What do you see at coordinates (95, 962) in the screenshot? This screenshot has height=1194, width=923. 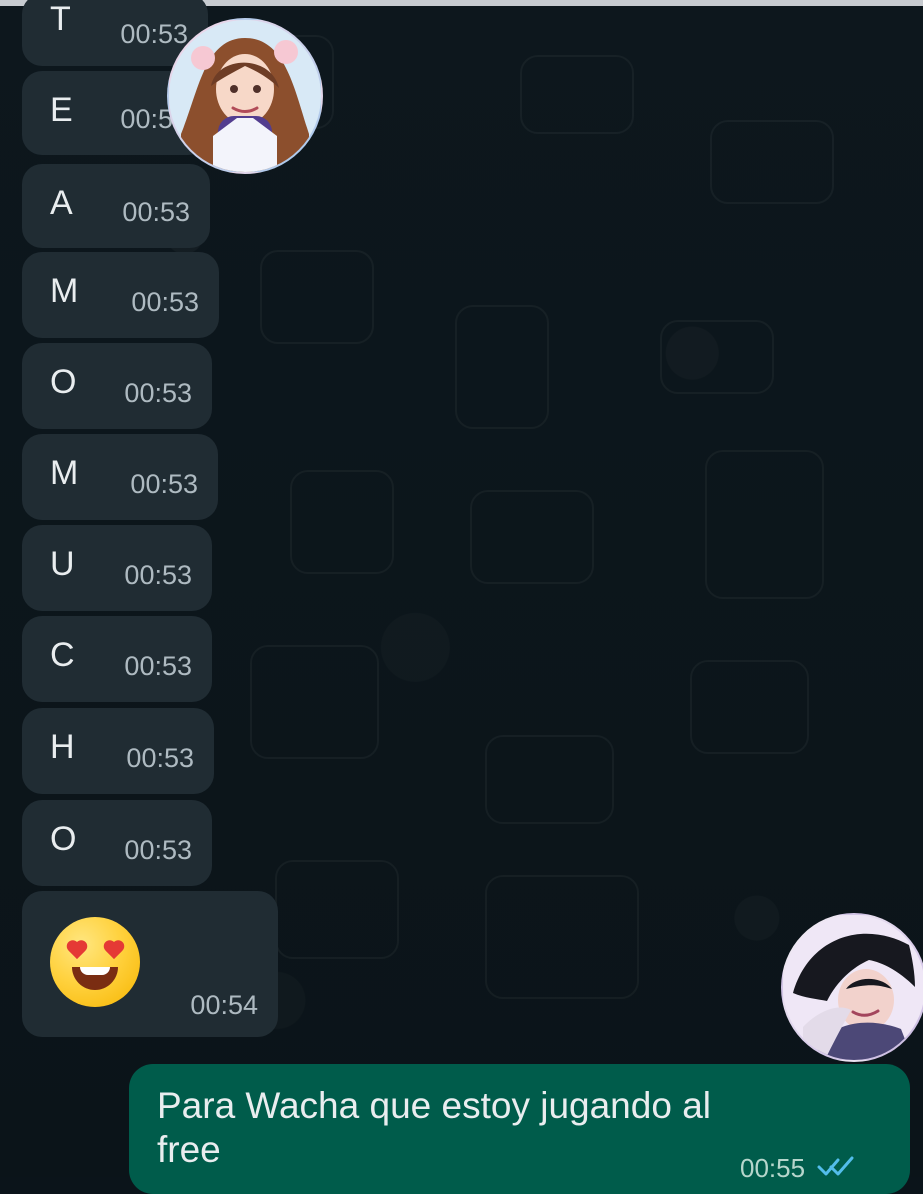 I see `heart-eyes-emoji-icon` at bounding box center [95, 962].